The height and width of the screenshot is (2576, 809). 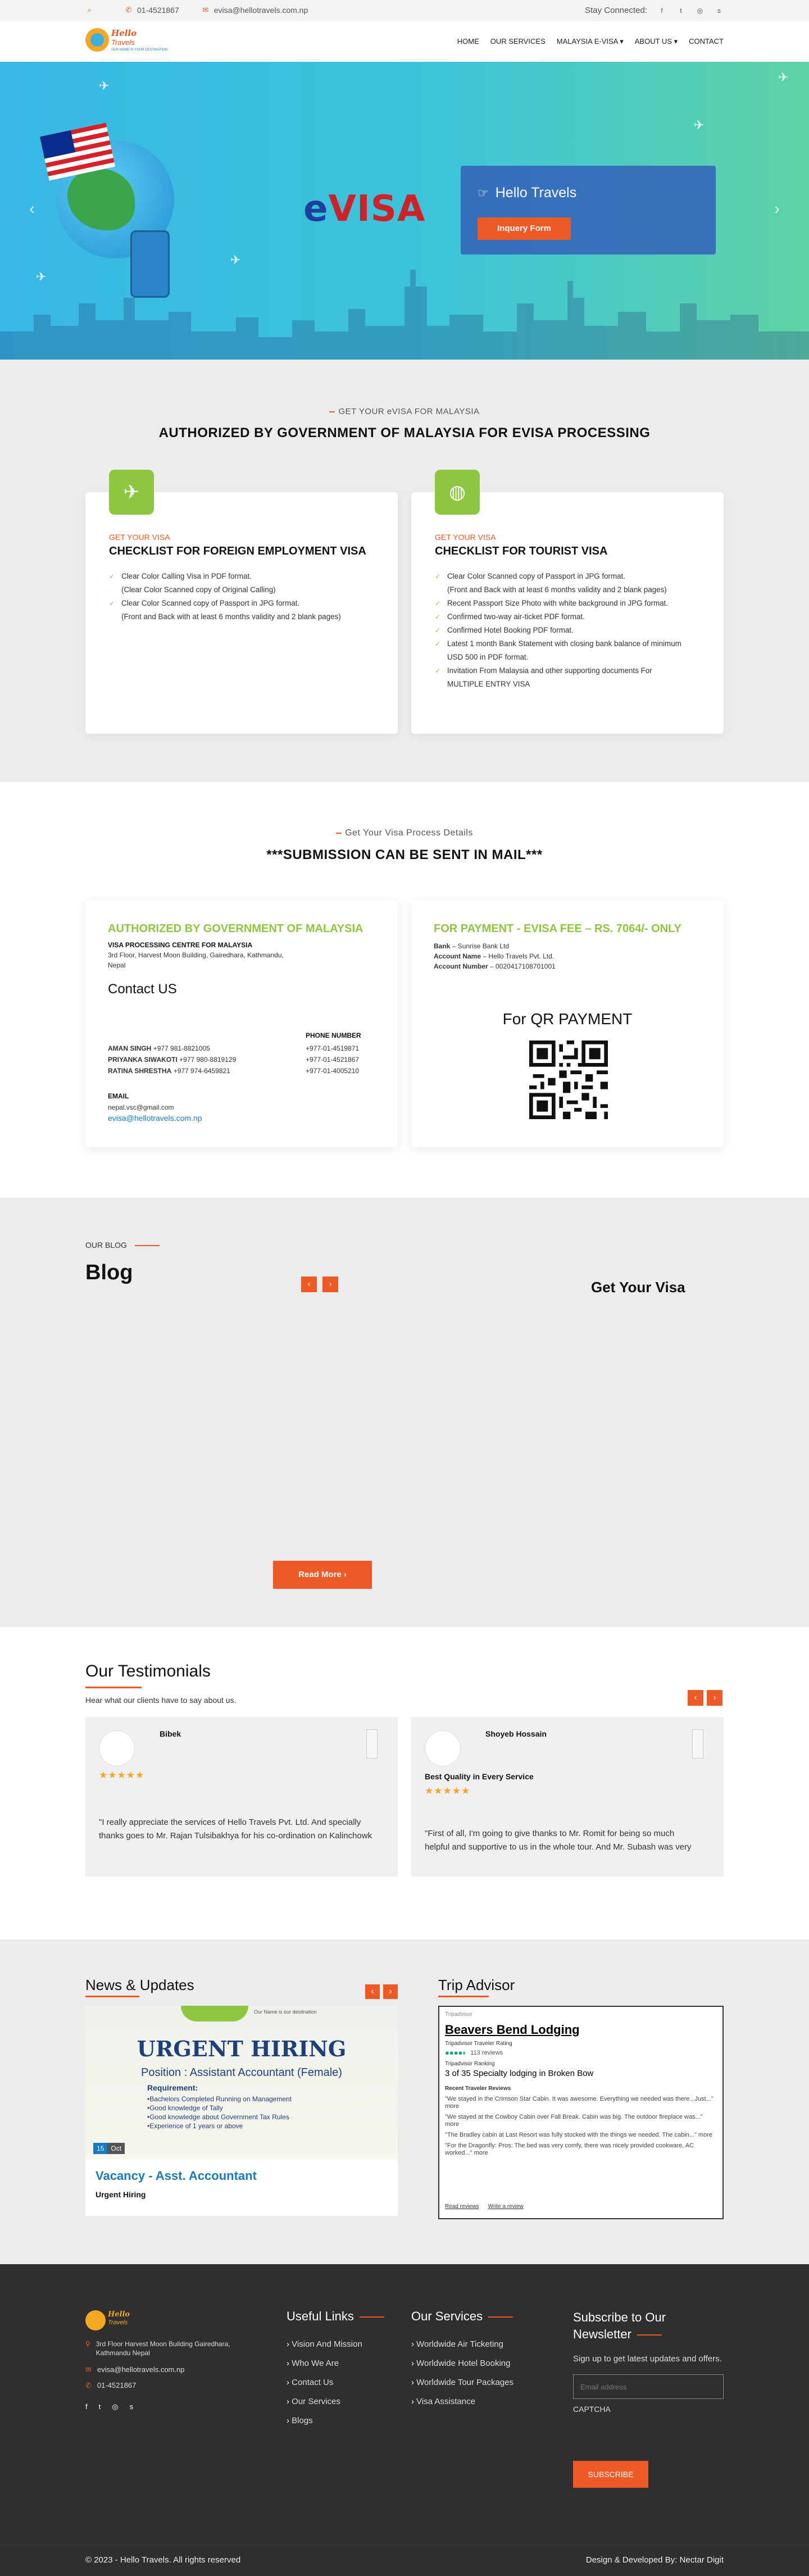 I want to click on reviews-count: 113 reviews, so click(x=487, y=2053).